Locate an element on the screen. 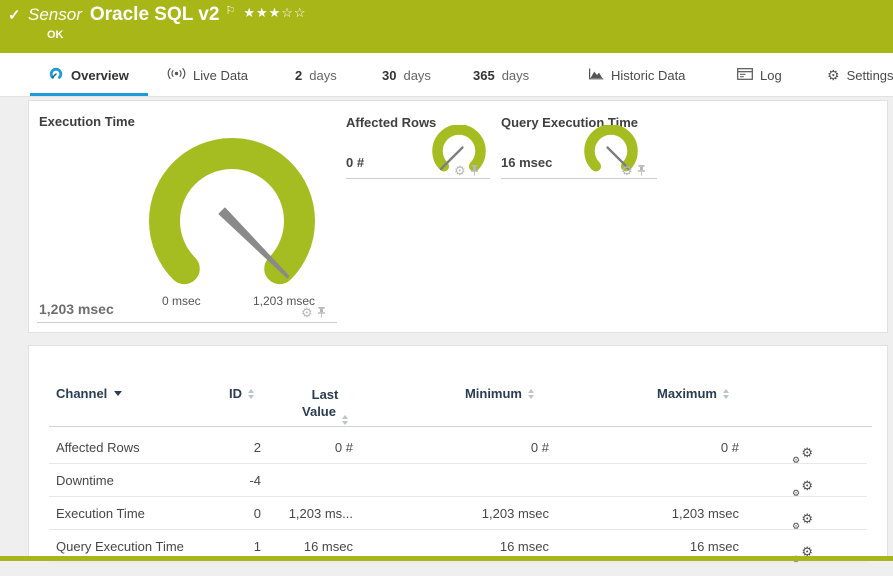  active-tab-underline is located at coordinates (89, 94).